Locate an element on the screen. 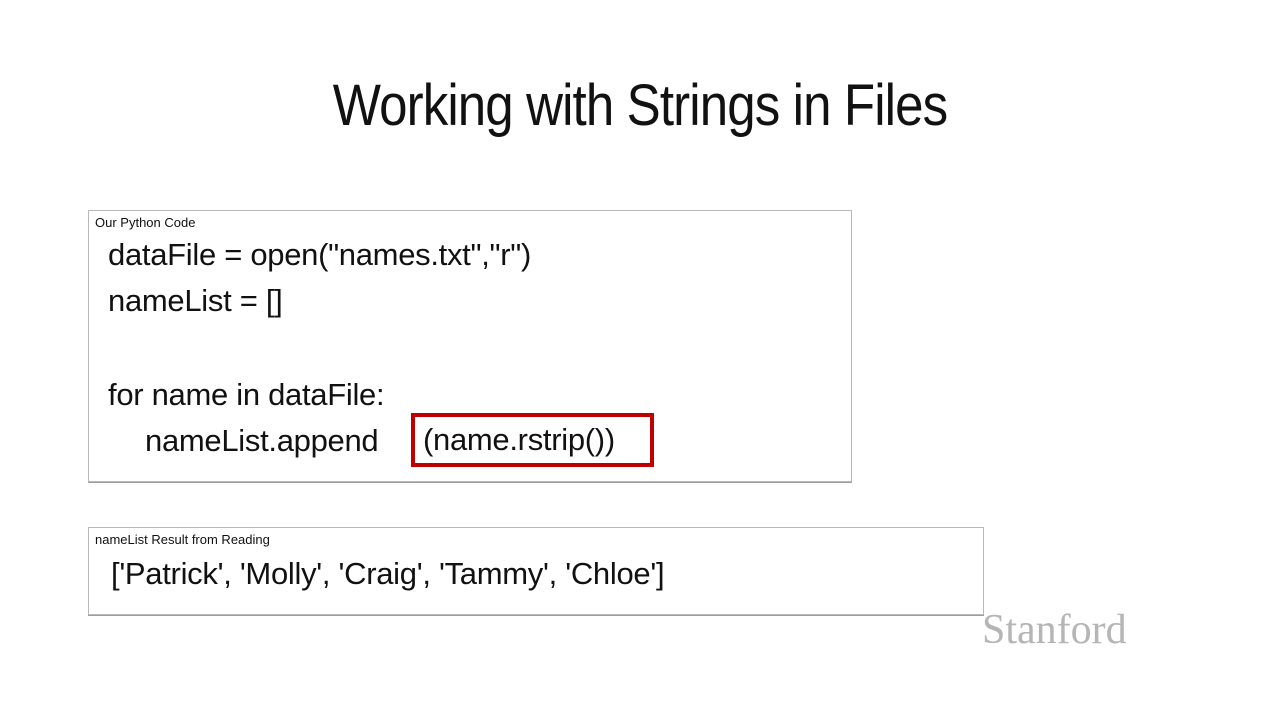 This screenshot has width=1280, height=720. highlighted-rstrip-call: (name.rstrip()) is located at coordinates (519, 439).